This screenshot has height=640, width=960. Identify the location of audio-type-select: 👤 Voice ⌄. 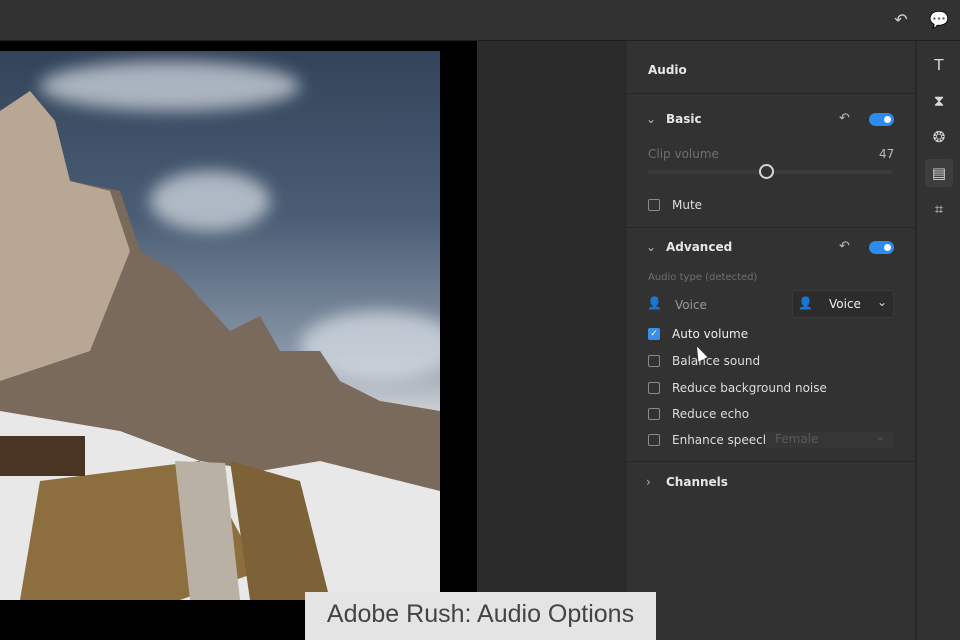
(843, 304).